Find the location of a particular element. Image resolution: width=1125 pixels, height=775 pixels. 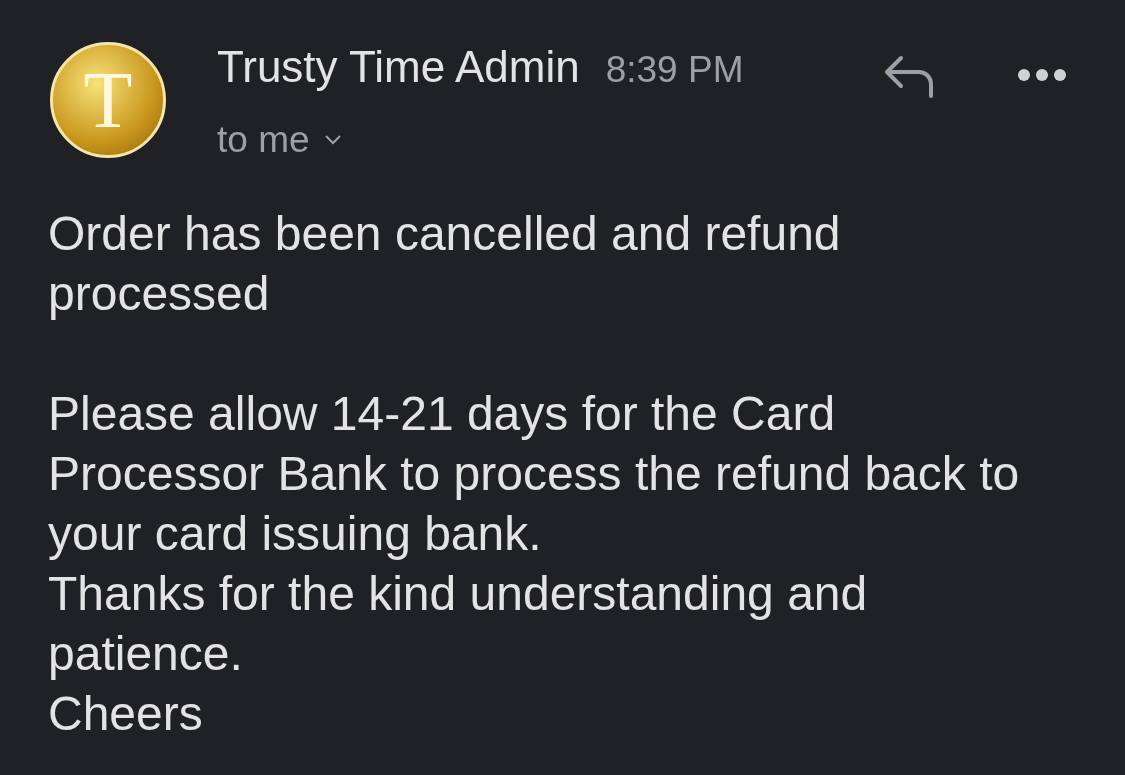

more-icon is located at coordinates (1042, 75).